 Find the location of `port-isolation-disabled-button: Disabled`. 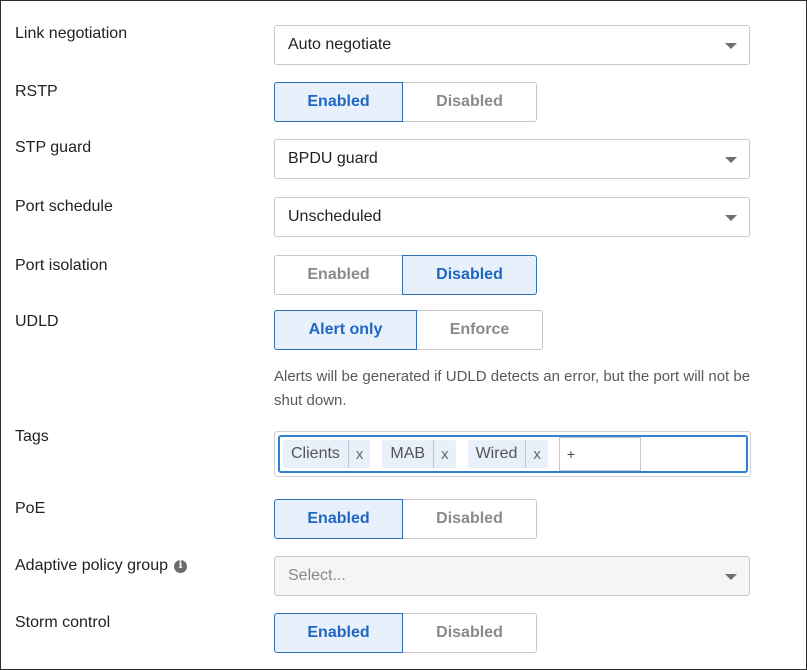

port-isolation-disabled-button: Disabled is located at coordinates (469, 275).